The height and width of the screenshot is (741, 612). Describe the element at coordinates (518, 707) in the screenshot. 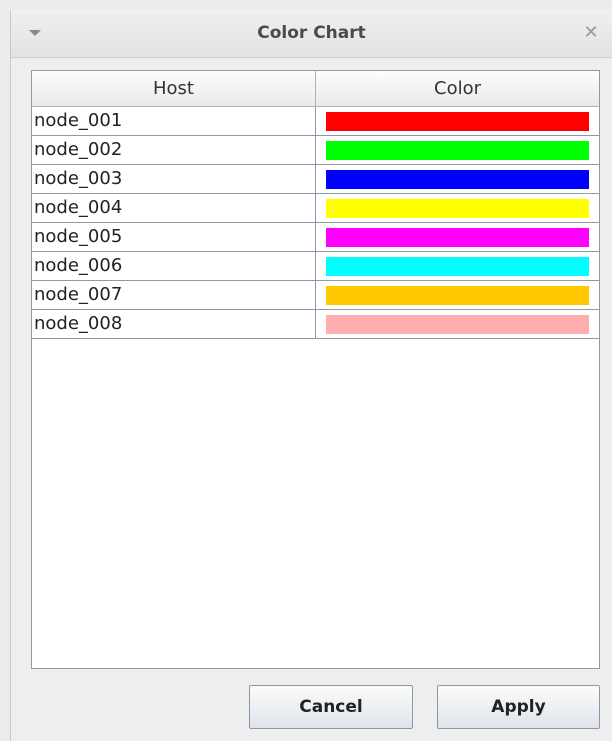

I see `apply-button: Apply` at that location.